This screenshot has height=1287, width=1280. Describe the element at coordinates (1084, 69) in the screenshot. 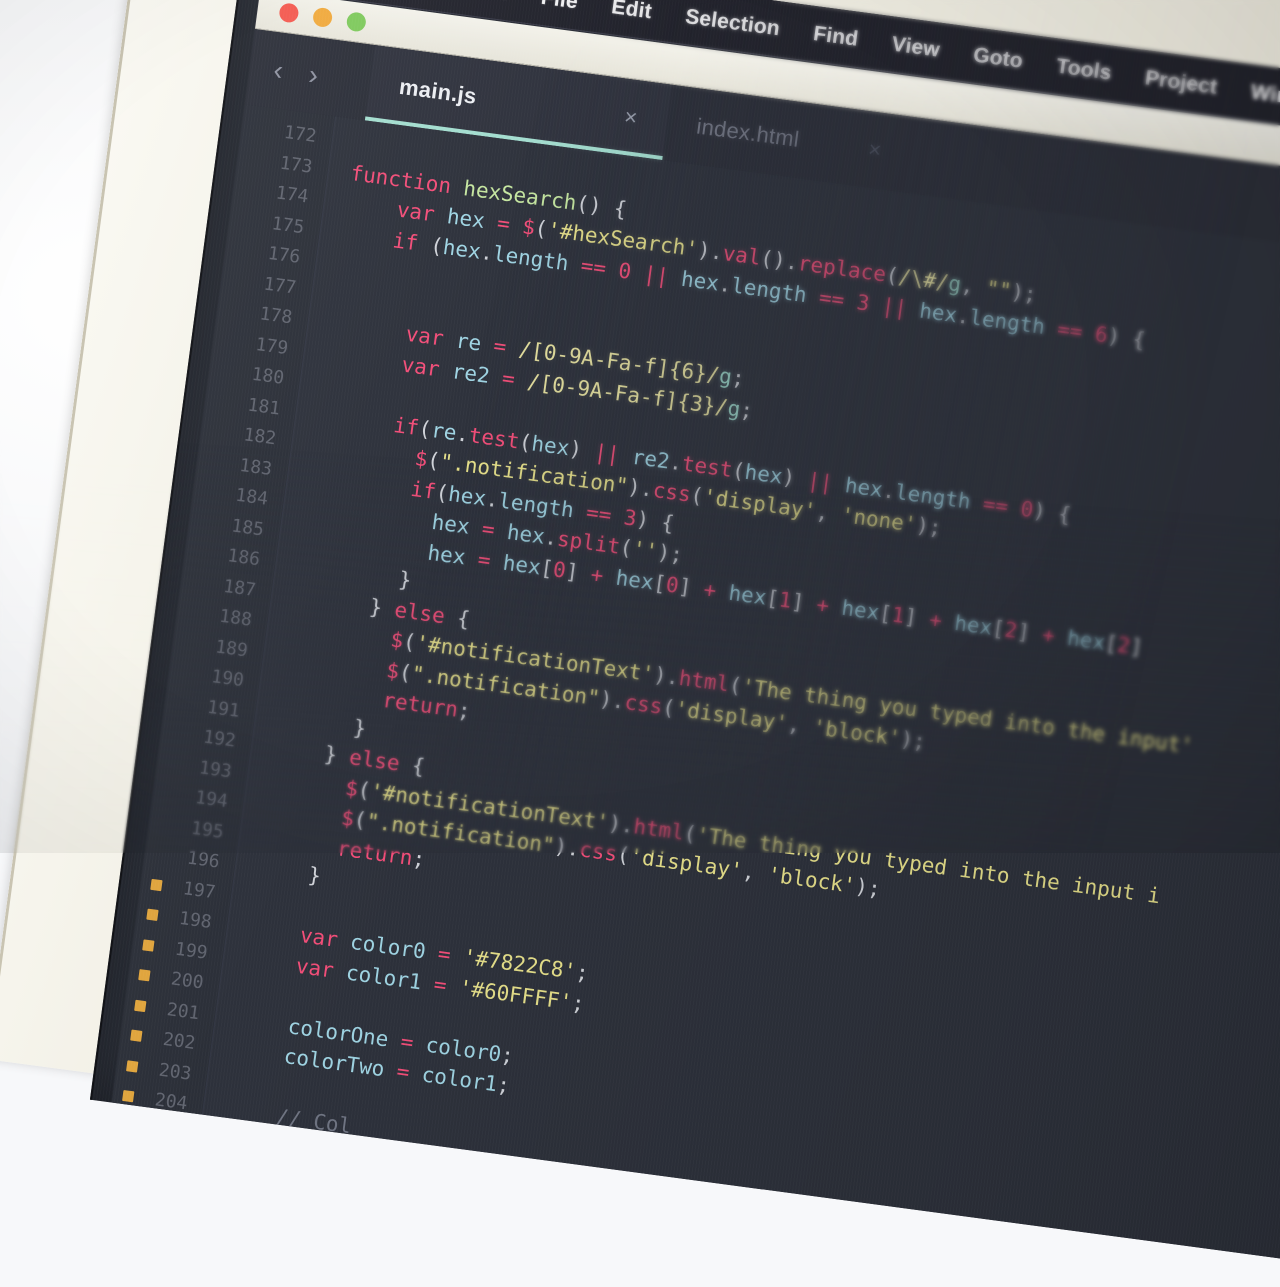

I see `menu-item-tools: Tools` at that location.